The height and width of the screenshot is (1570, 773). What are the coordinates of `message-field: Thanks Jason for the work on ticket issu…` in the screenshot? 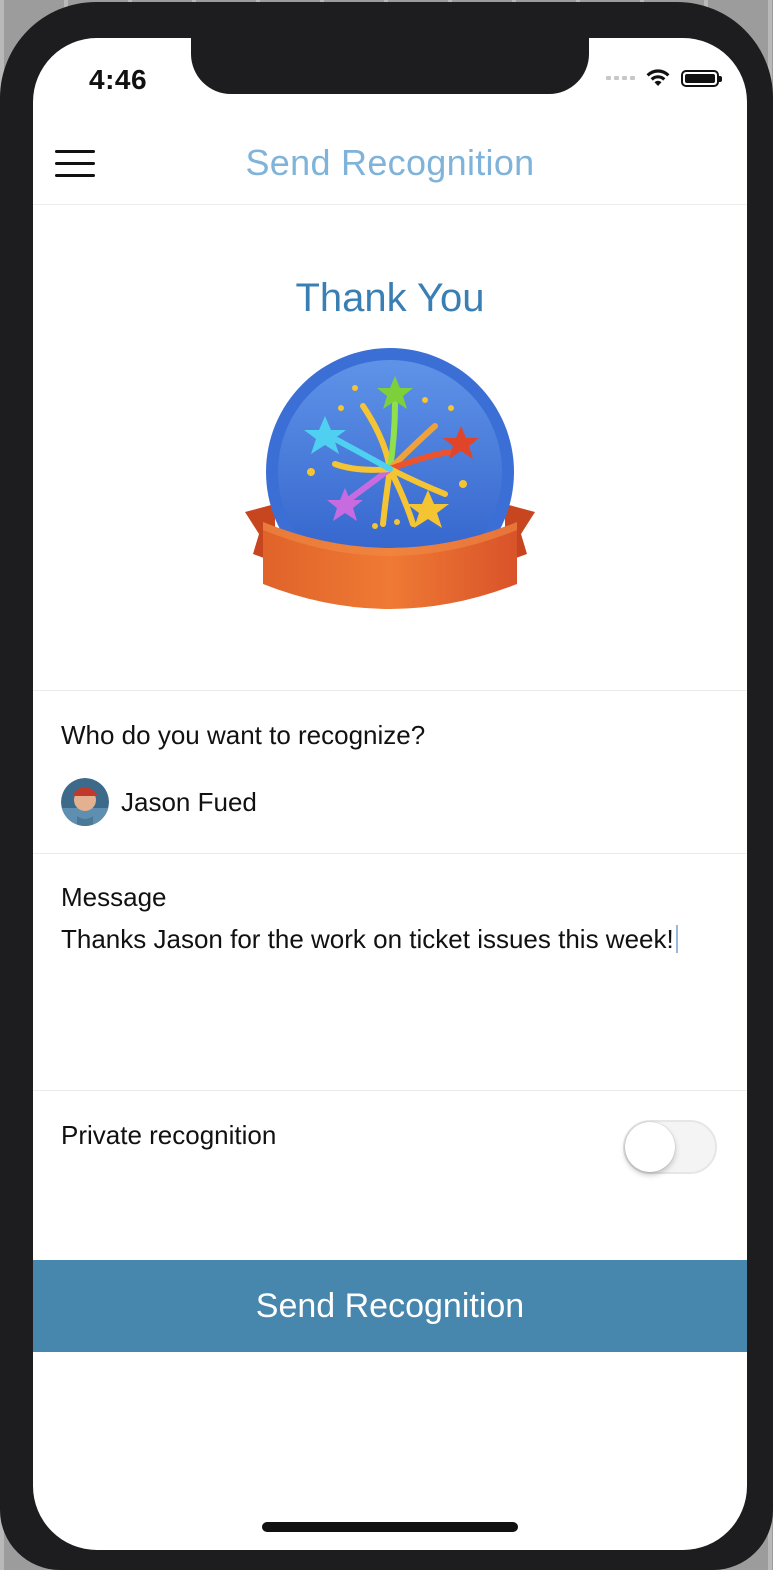 It's located at (391, 939).